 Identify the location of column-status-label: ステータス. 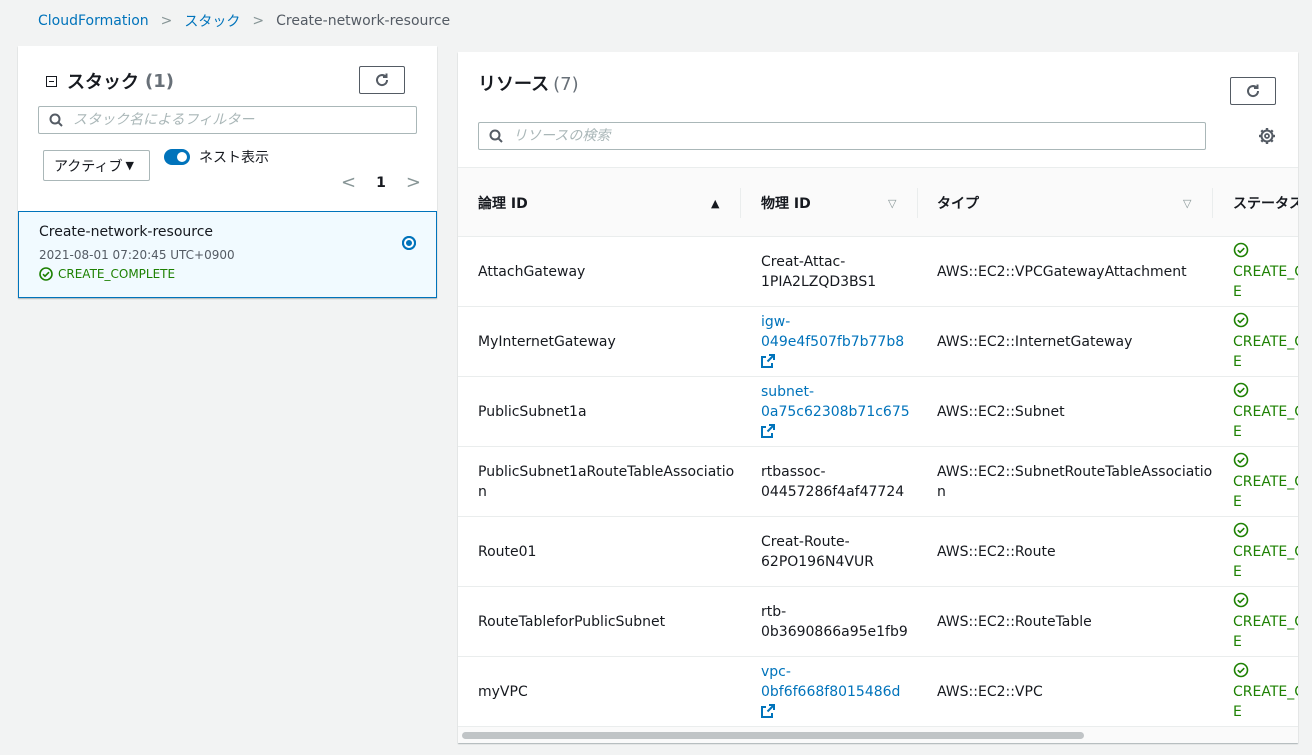
(1265, 204).